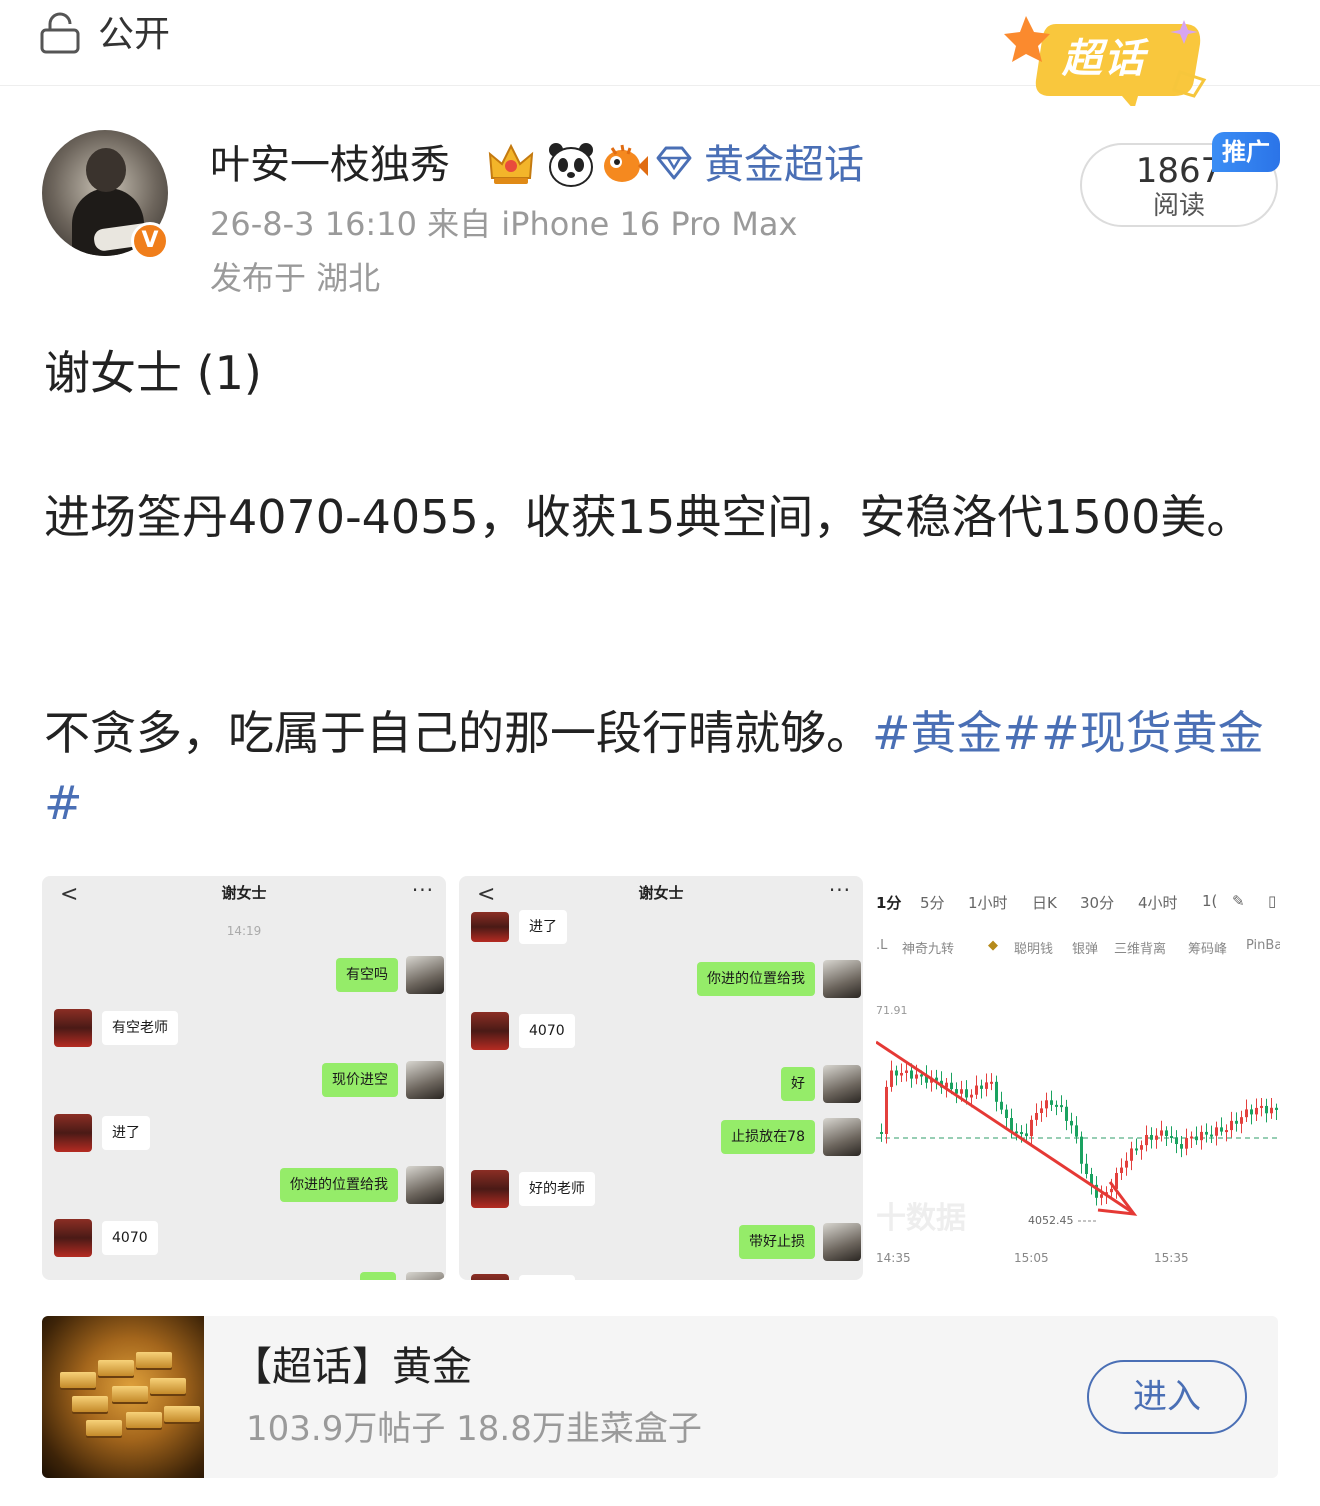 The image size is (1320, 1506). I want to click on panda-icon, so click(571, 164).